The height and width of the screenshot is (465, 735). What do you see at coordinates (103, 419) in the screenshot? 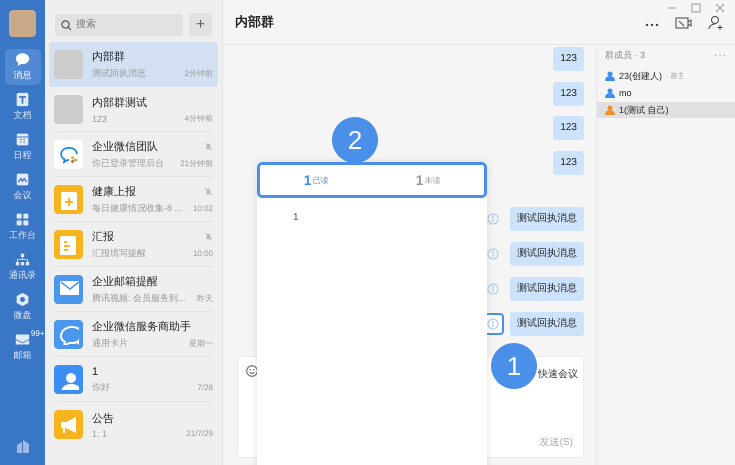
I see `conversation-name: 公告` at bounding box center [103, 419].